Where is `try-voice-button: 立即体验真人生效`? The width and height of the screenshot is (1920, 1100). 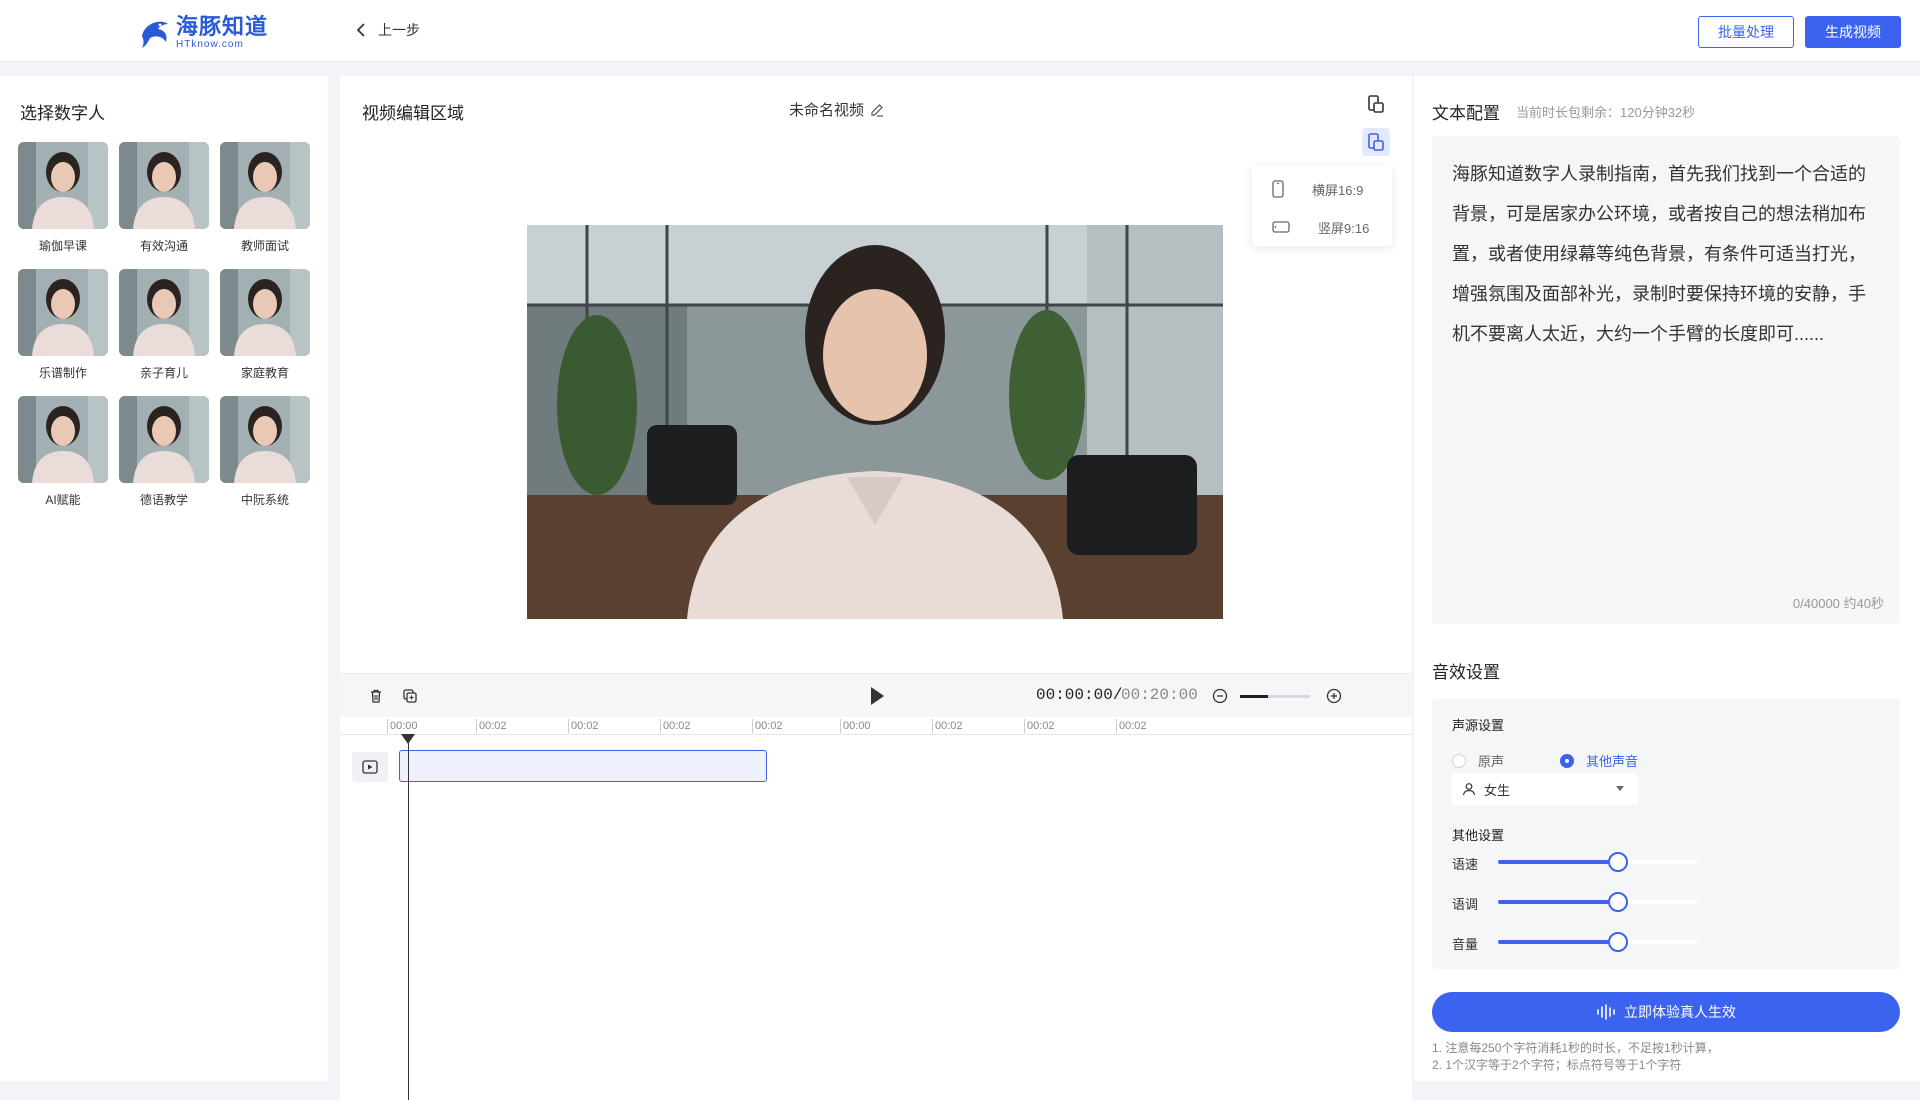
try-voice-button: 立即体验真人生效 is located at coordinates (1666, 1012).